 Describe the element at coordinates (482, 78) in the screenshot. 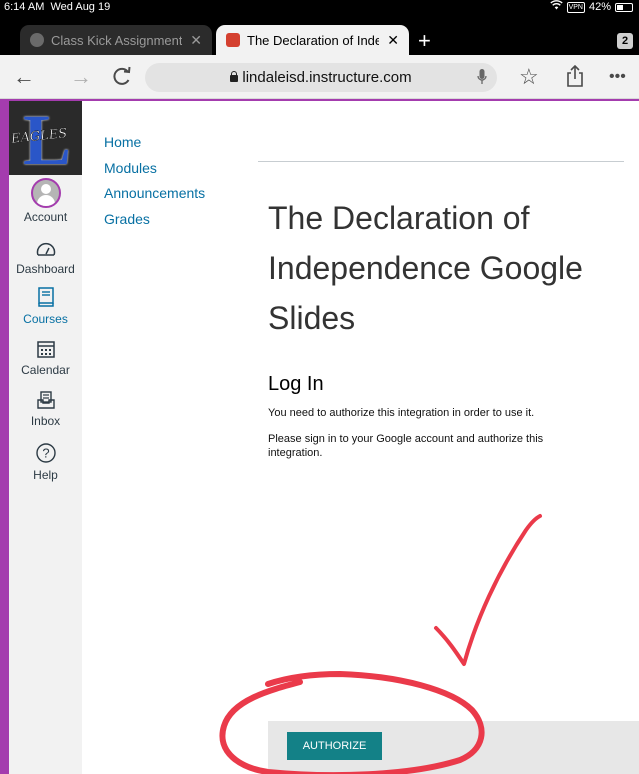

I see `microphone-icon` at that location.